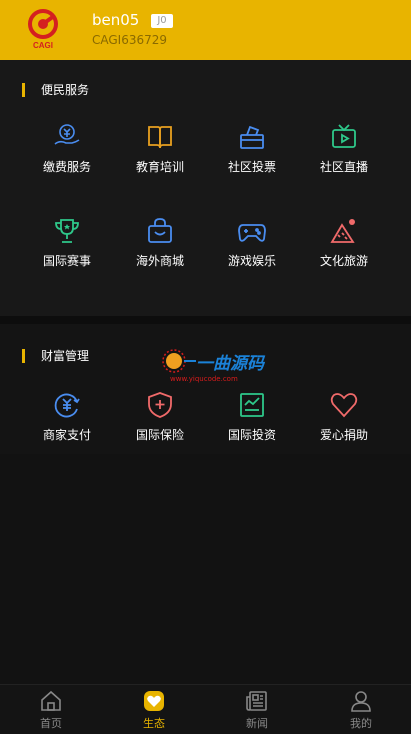  I want to click on item-label: 社区直播, so click(343, 167).